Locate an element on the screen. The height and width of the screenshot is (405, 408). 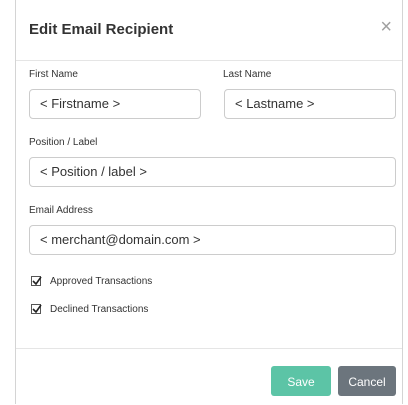
dialog-header: Edit Email Recipient × is located at coordinates (209, 30).